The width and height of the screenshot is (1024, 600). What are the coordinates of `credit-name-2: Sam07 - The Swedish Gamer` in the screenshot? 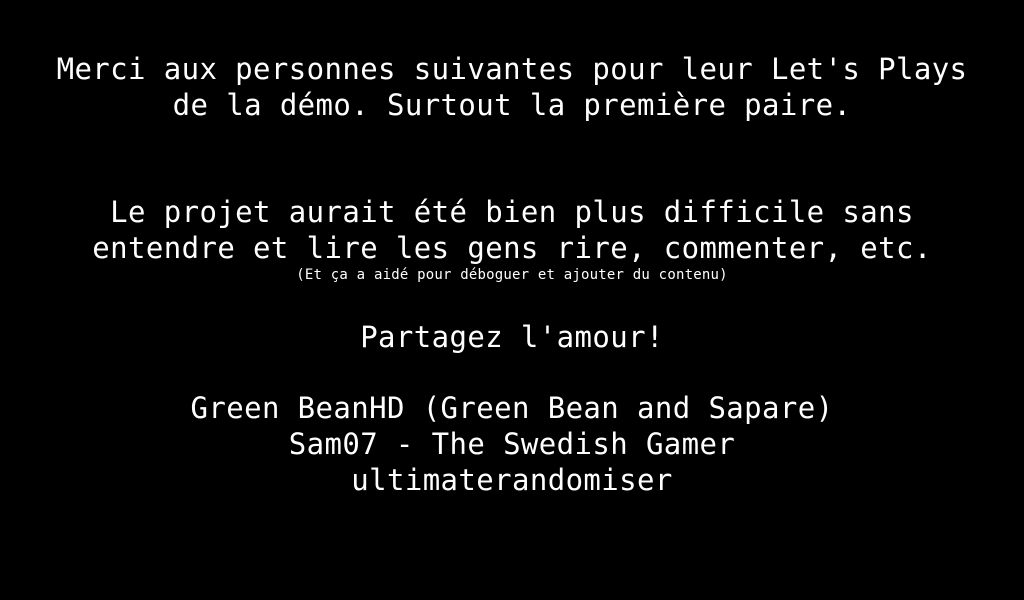 It's located at (512, 444).